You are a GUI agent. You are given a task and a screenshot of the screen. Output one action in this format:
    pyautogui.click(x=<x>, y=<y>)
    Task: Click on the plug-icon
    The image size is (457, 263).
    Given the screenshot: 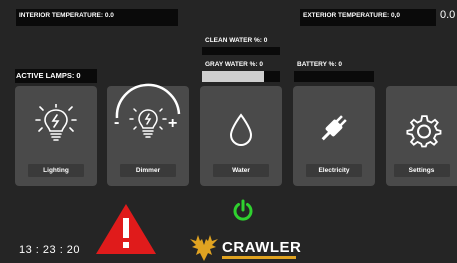 What is the action you would take?
    pyautogui.click(x=334, y=128)
    